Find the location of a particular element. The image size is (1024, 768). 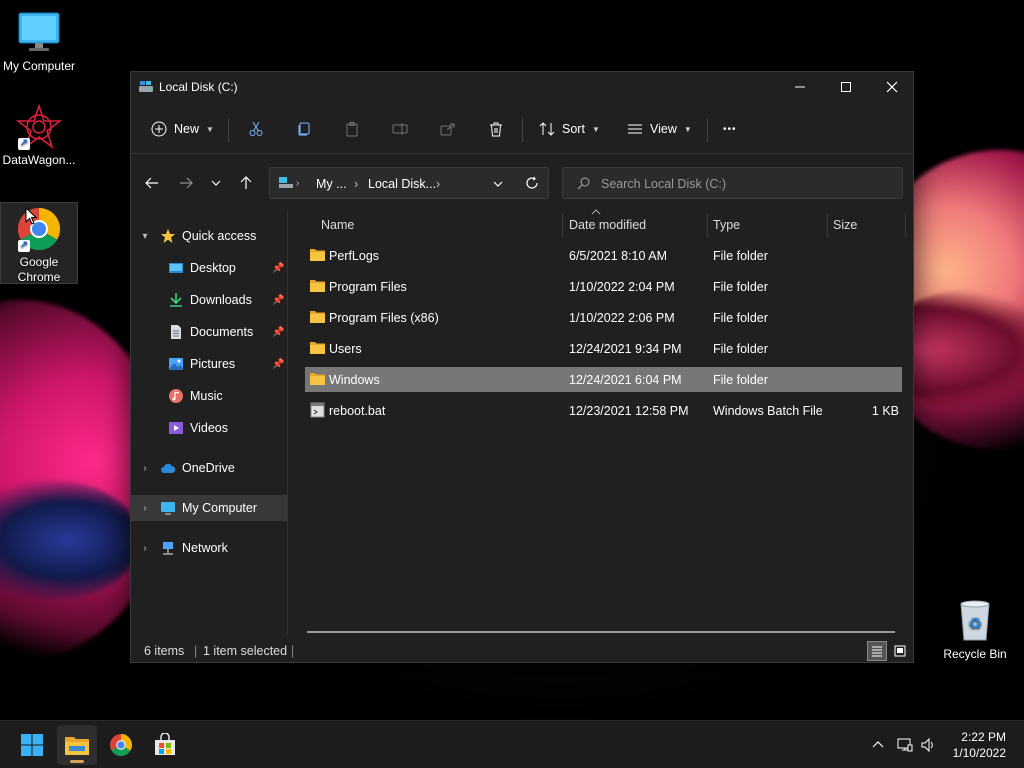

volume-button is located at coordinates (928, 745).